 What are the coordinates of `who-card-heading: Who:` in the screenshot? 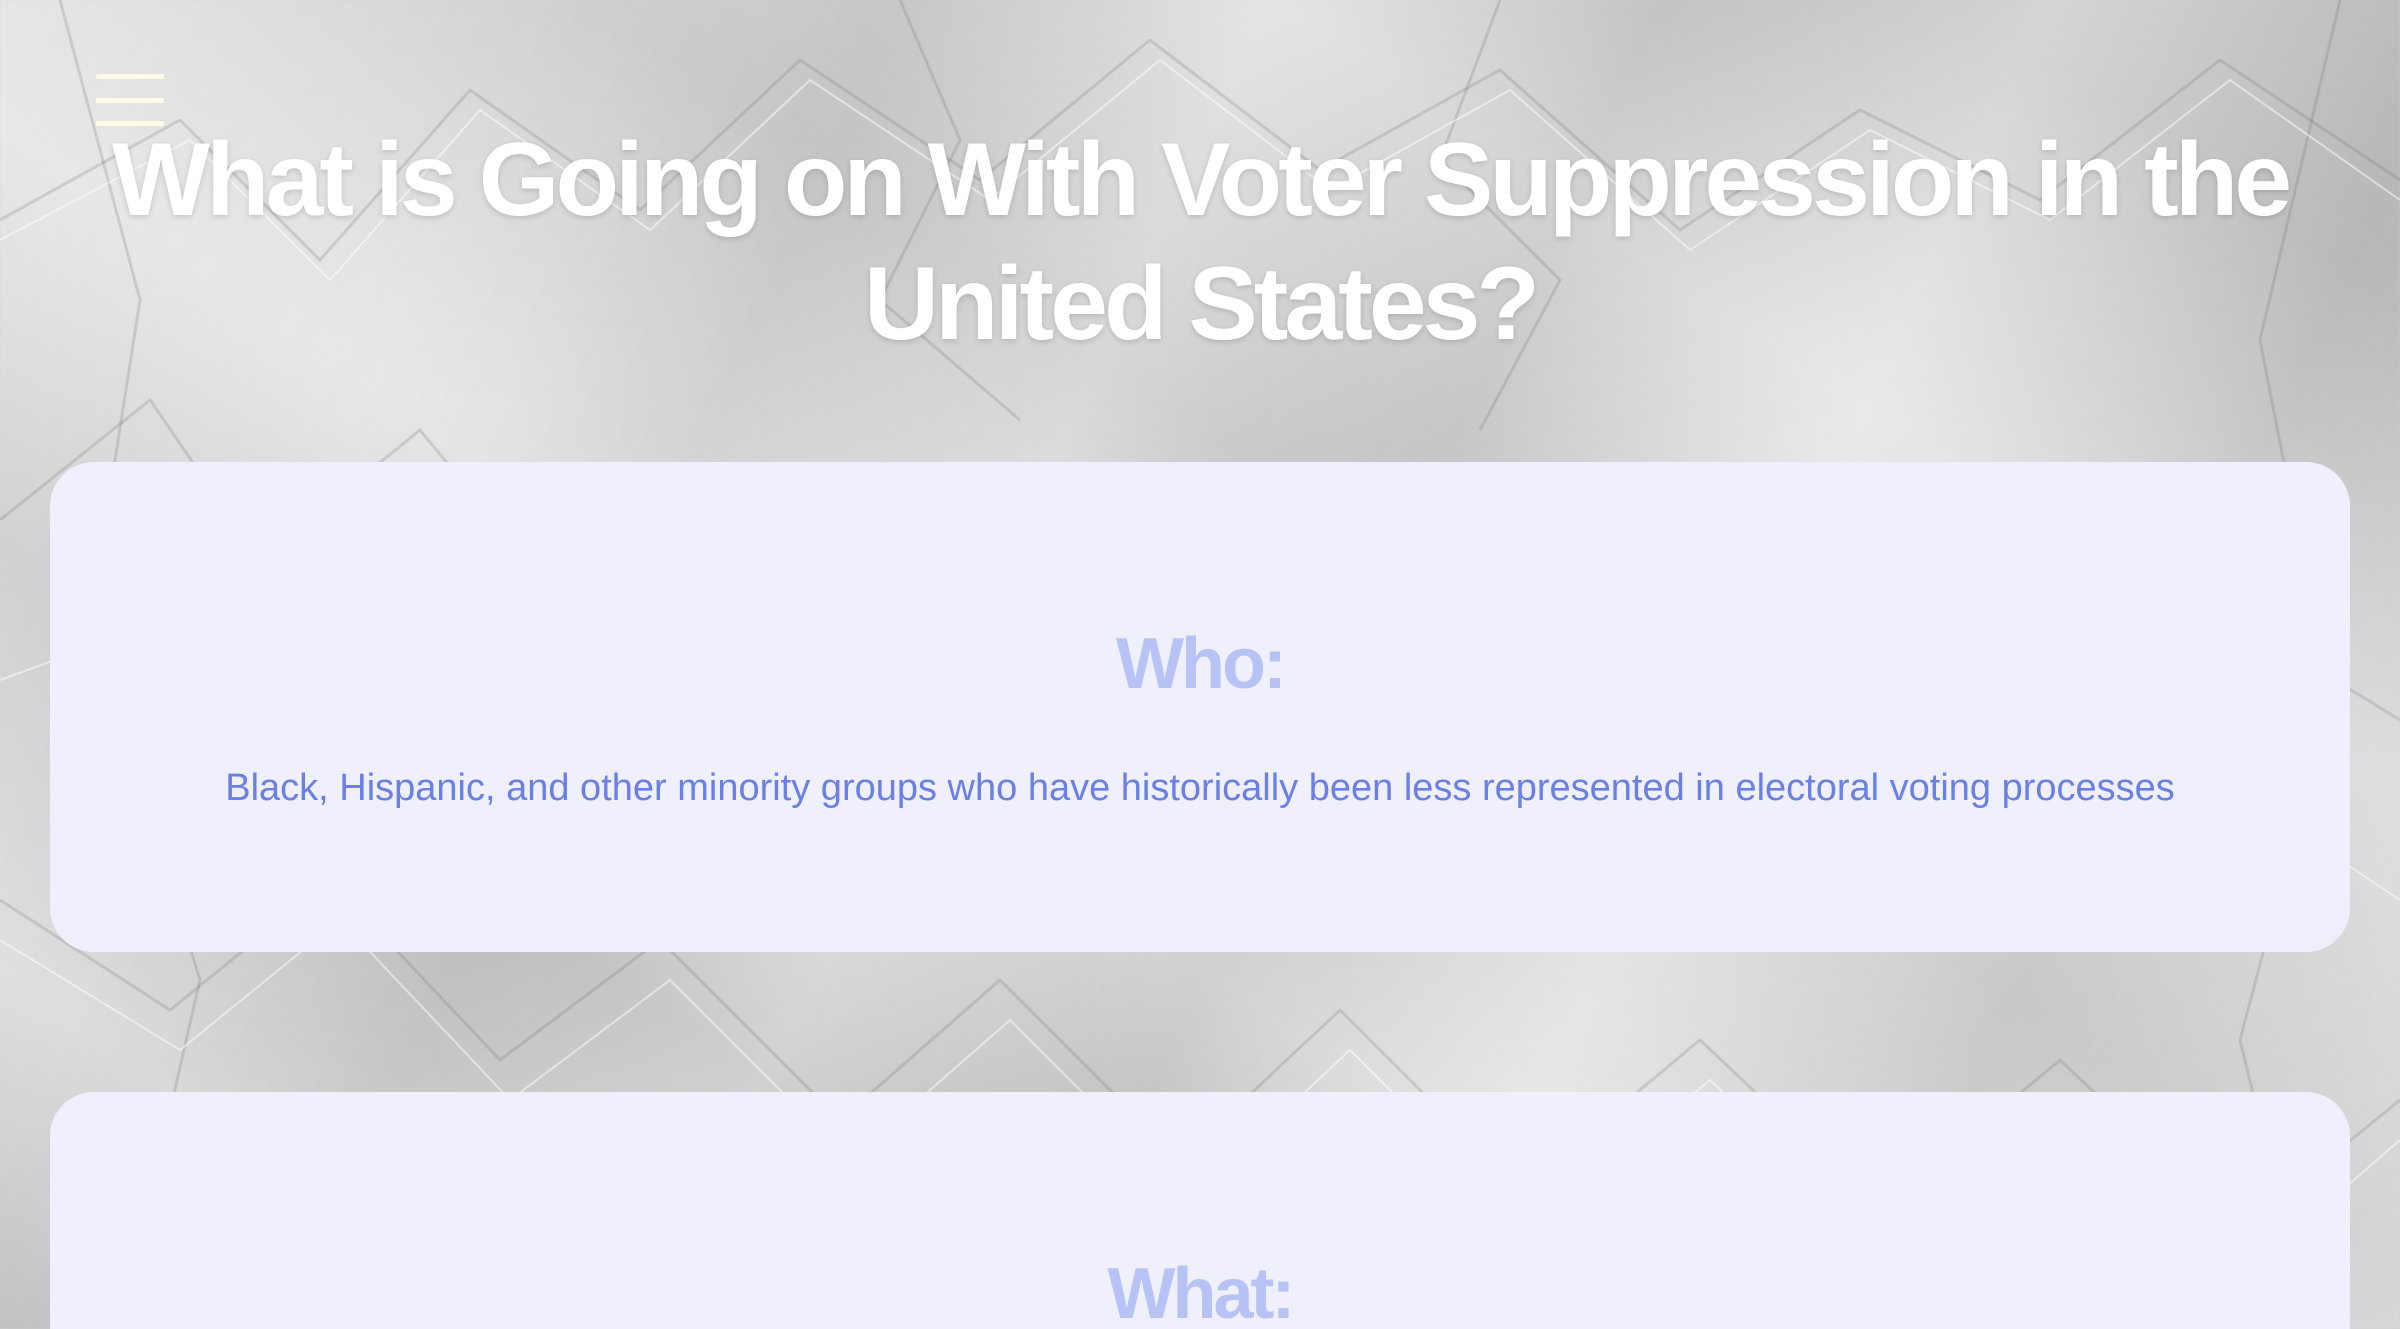 It's located at (1201, 664).